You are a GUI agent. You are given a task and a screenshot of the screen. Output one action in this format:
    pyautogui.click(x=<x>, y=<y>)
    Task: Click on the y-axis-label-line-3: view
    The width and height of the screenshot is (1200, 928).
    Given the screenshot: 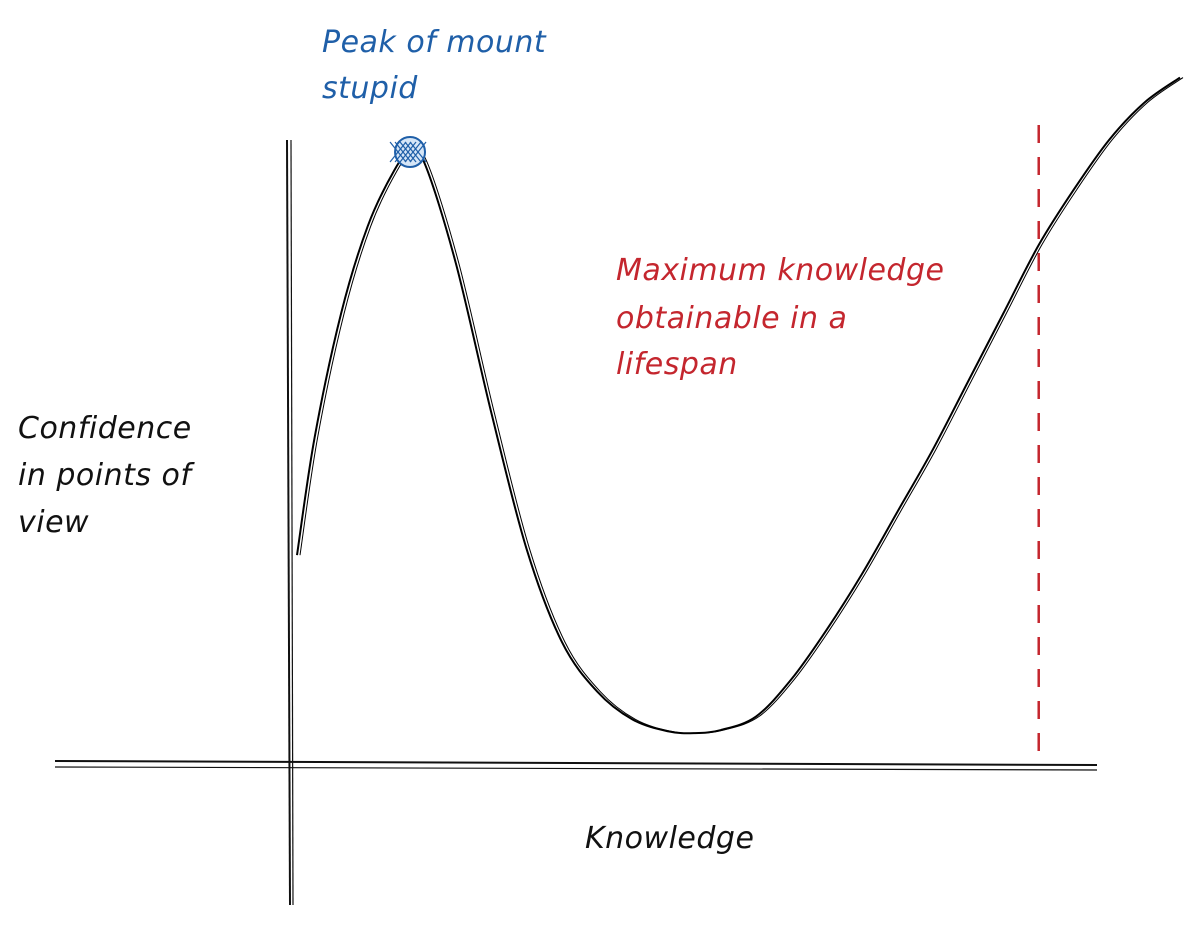 What is the action you would take?
    pyautogui.click(x=53, y=522)
    